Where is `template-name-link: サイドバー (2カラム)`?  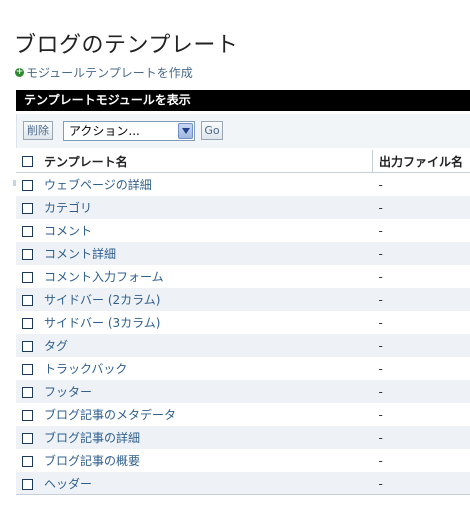
template-name-link: サイドバー (2カラム) is located at coordinates (102, 300).